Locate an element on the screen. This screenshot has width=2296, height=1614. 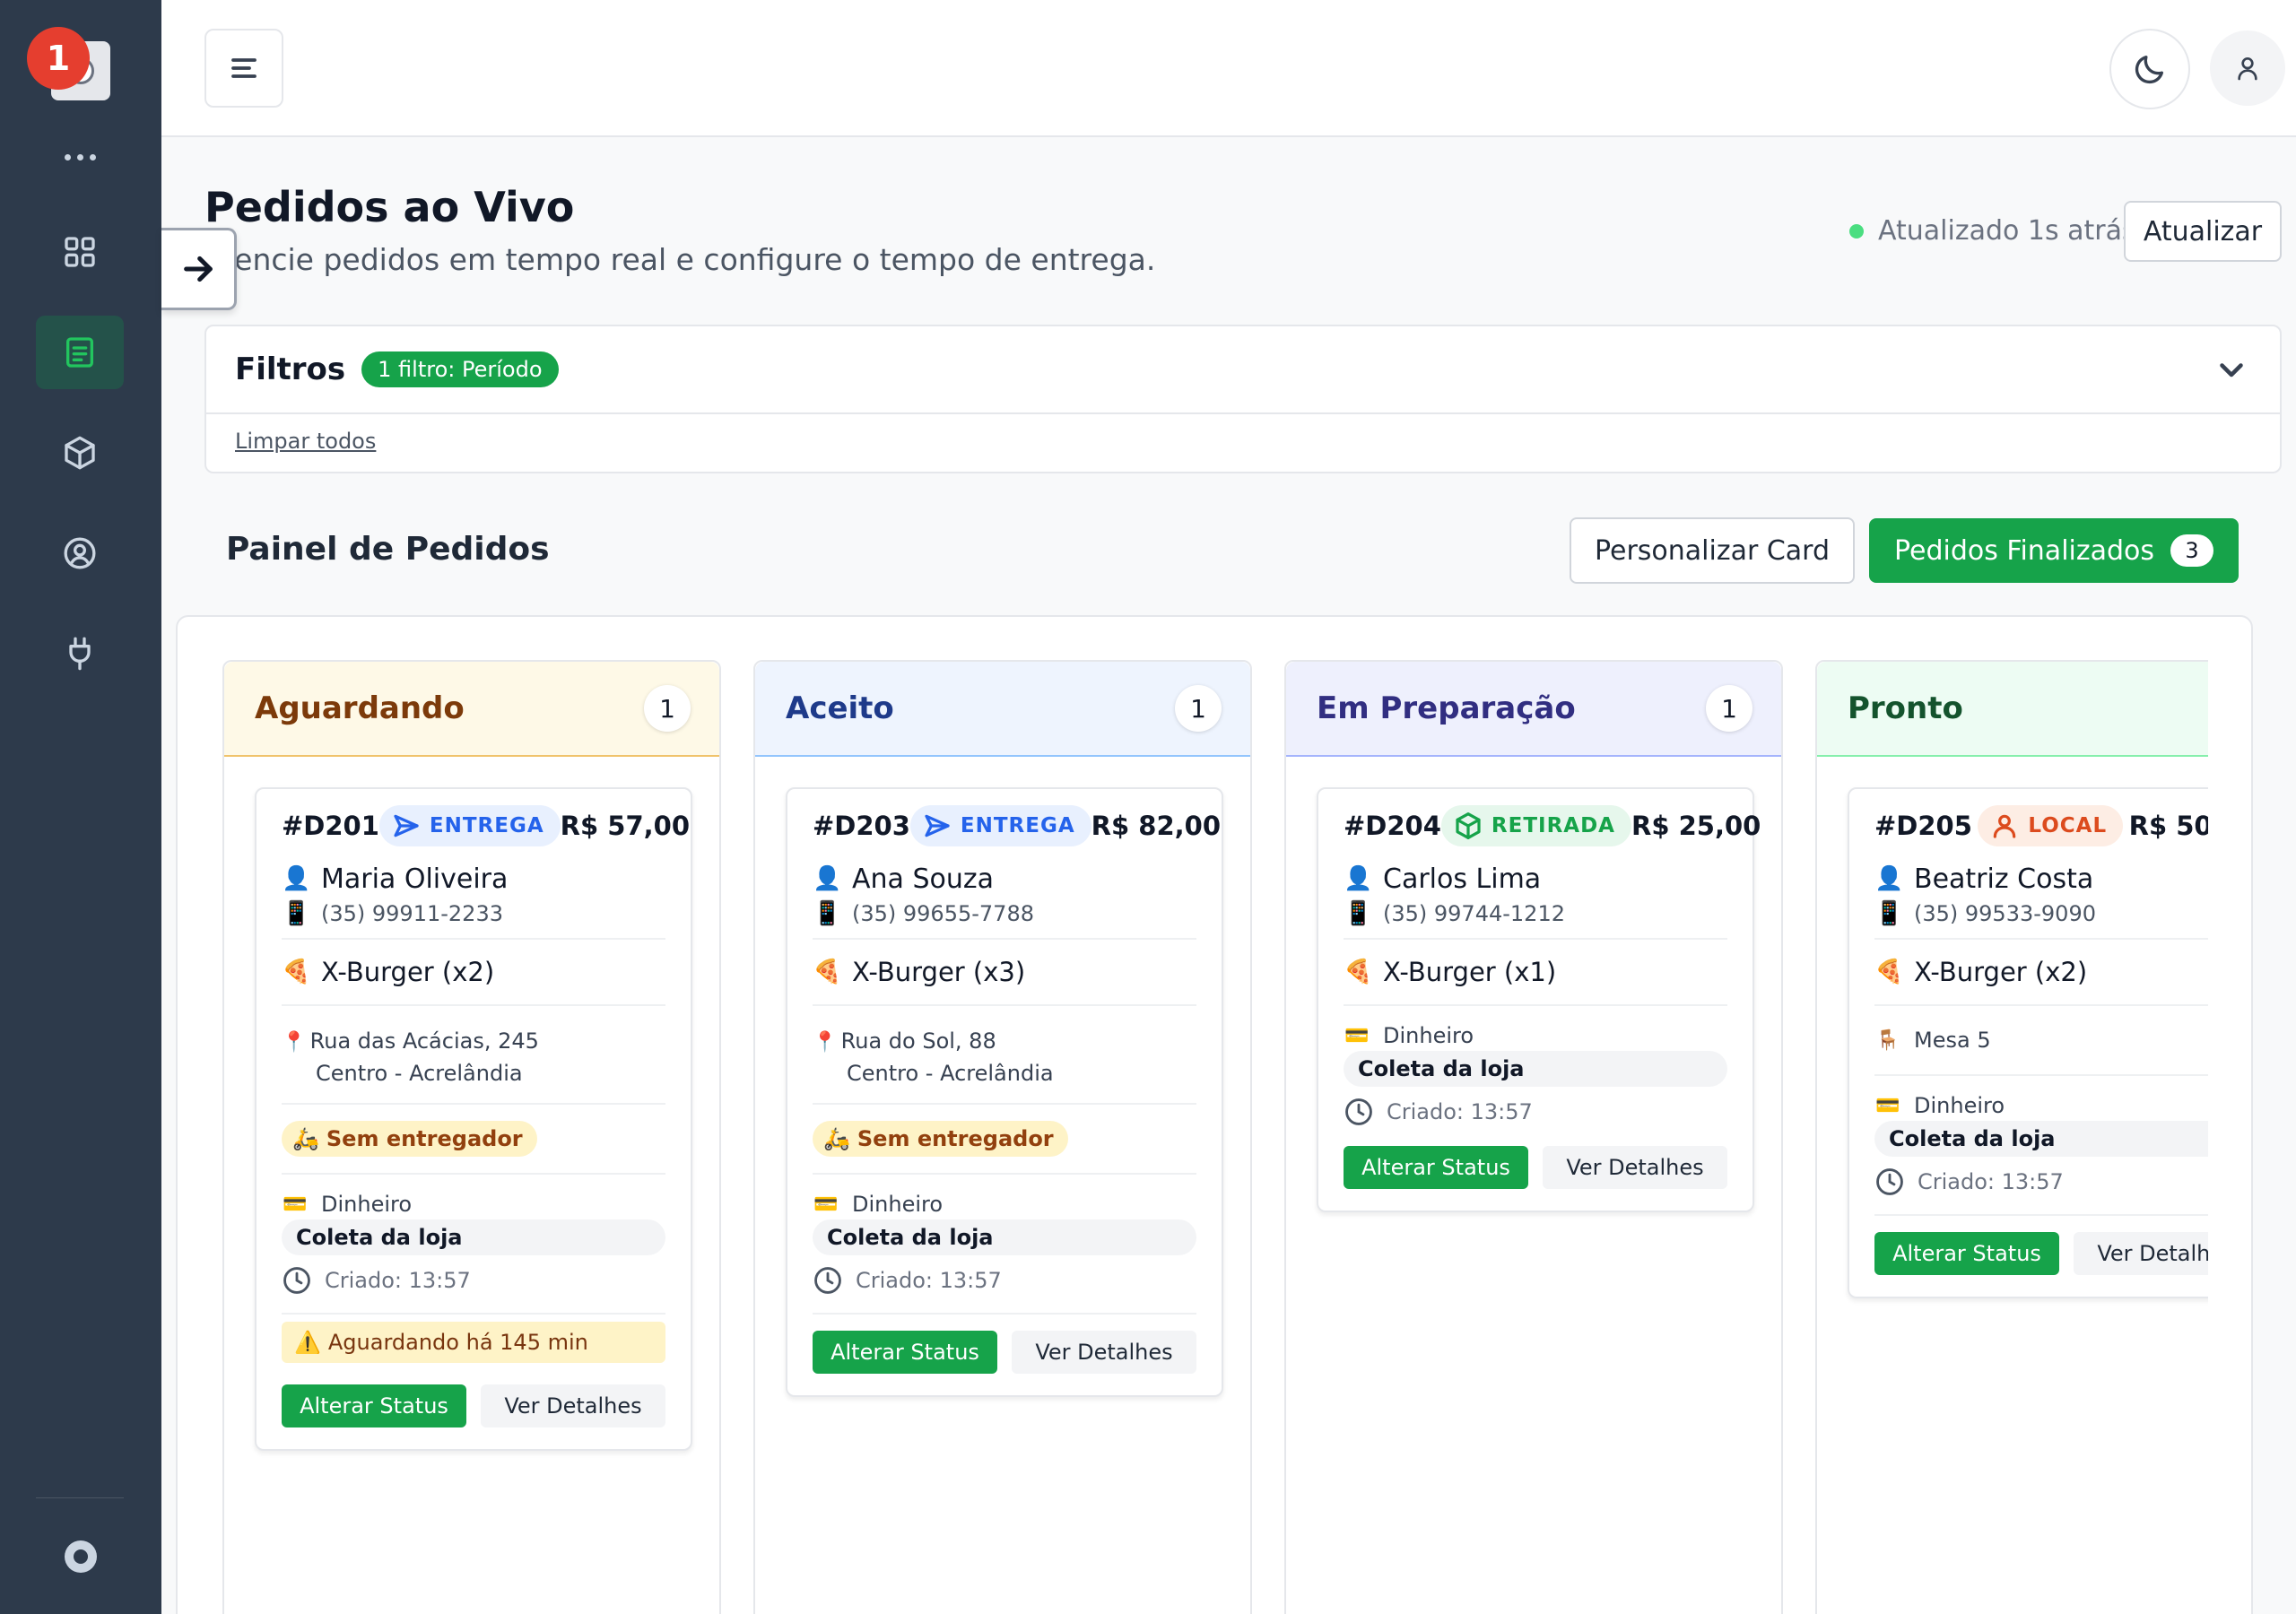
sidebar-item-orders is located at coordinates (80, 352).